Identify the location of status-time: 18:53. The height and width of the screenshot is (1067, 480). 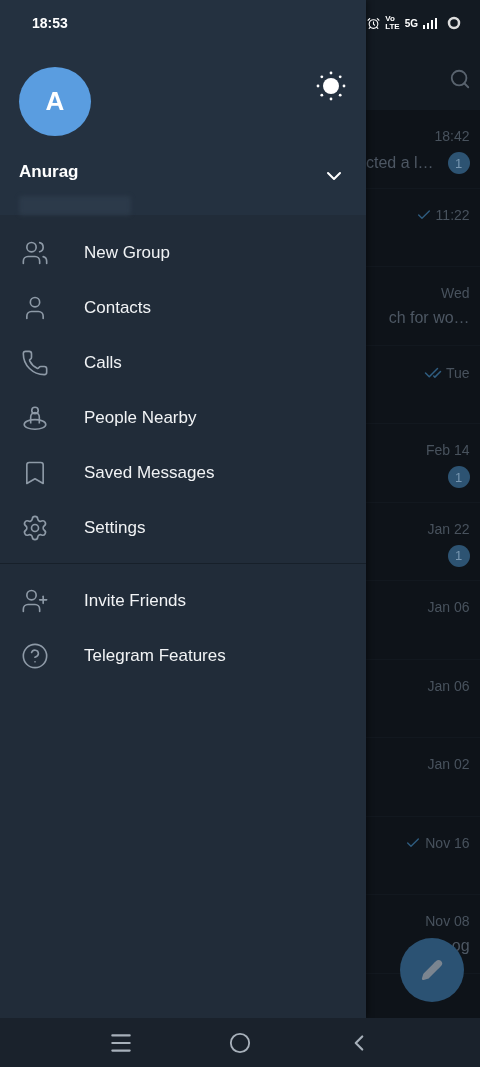
(50, 23).